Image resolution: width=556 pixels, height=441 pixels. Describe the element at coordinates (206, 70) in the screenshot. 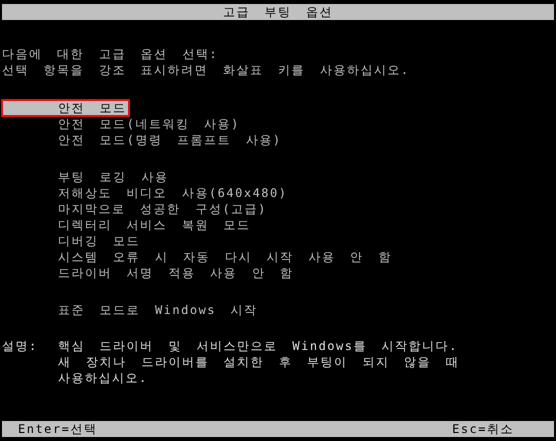

I see `instruction-text: 선택 항목을 강조 표시하려면 화살표 키를 사용하십시오.` at that location.